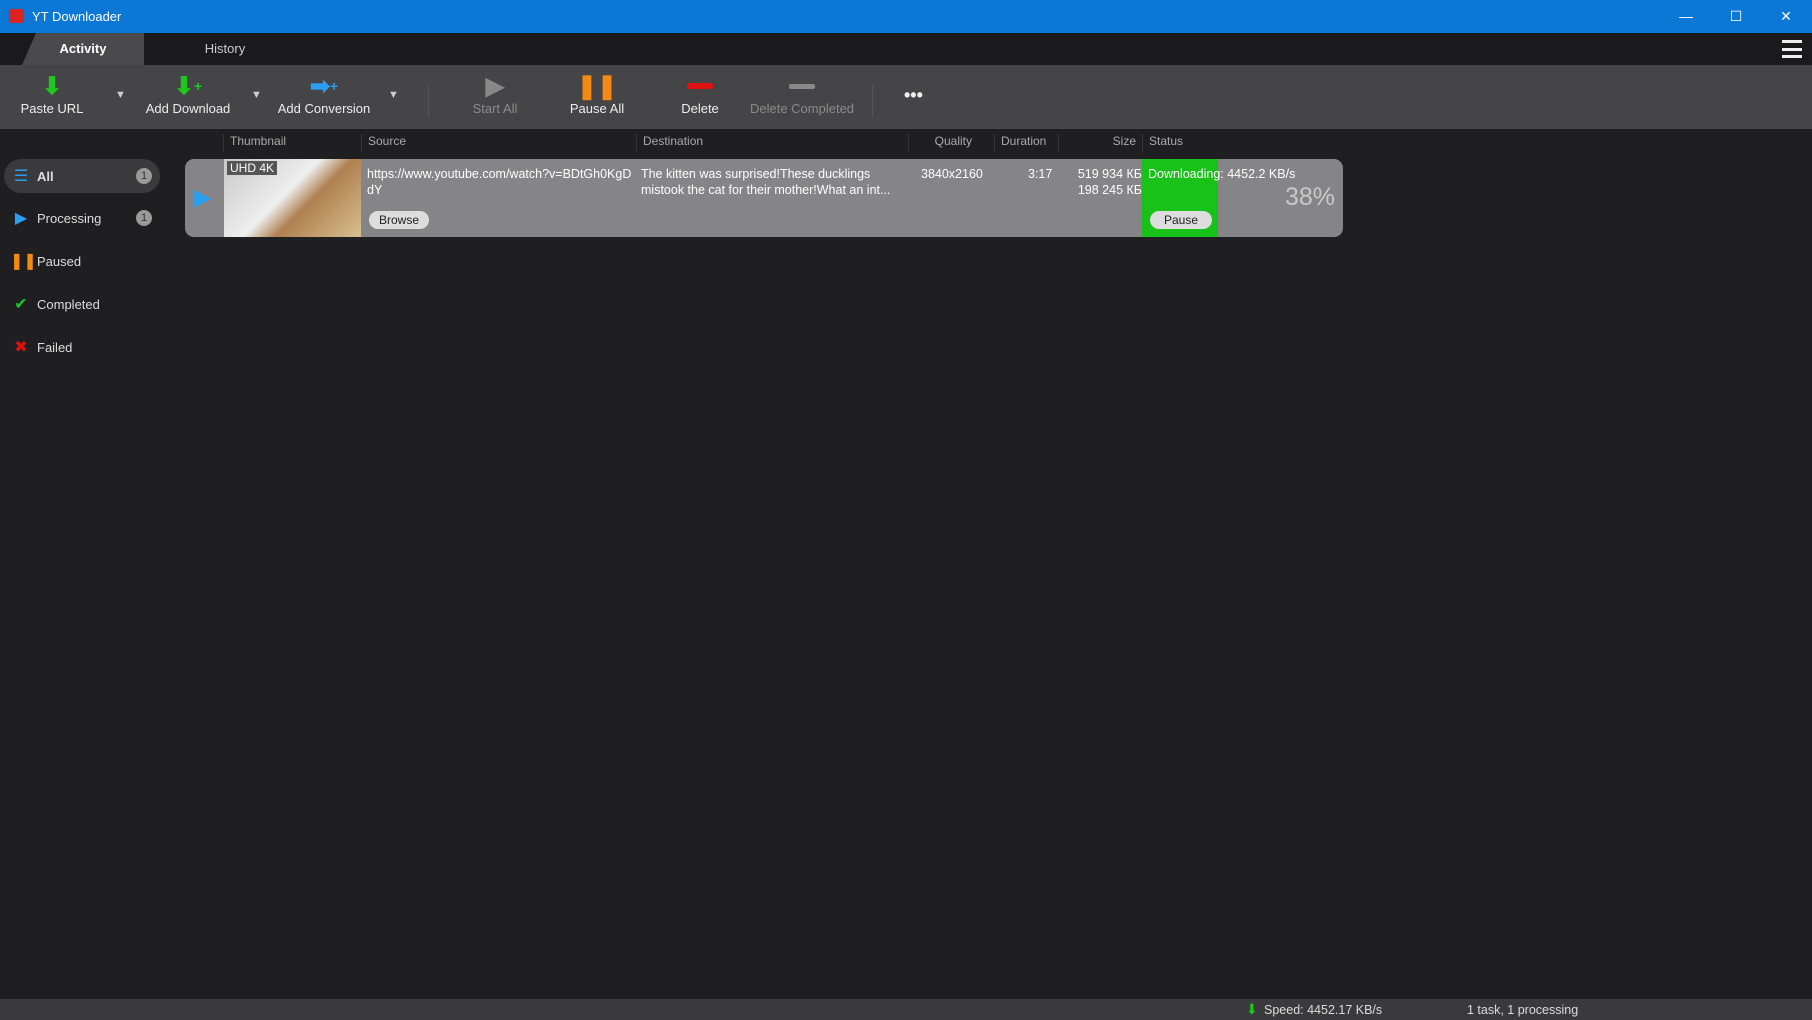 This screenshot has width=1812, height=1020. What do you see at coordinates (1686, 16) in the screenshot?
I see `minimize-button: —` at bounding box center [1686, 16].